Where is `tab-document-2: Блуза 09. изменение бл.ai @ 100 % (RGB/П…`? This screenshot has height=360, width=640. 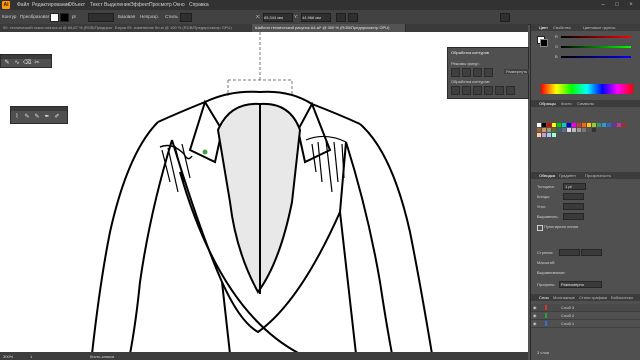
tab-document-2: Блуза 09. изменение бл.ai @ 100 % (RGB/П… is located at coordinates (183, 28).